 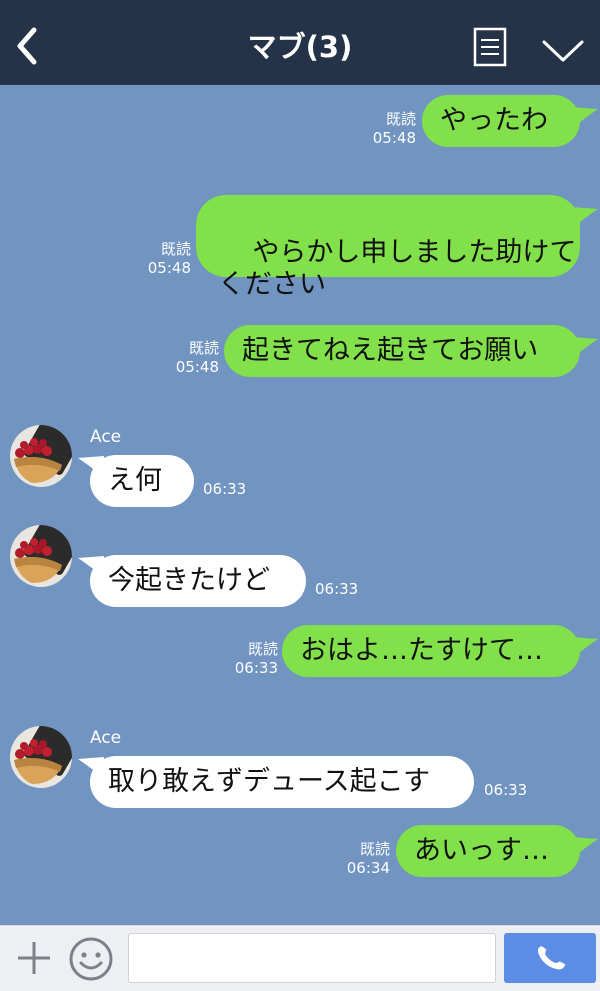 I want to click on plus-icon, so click(x=34, y=958).